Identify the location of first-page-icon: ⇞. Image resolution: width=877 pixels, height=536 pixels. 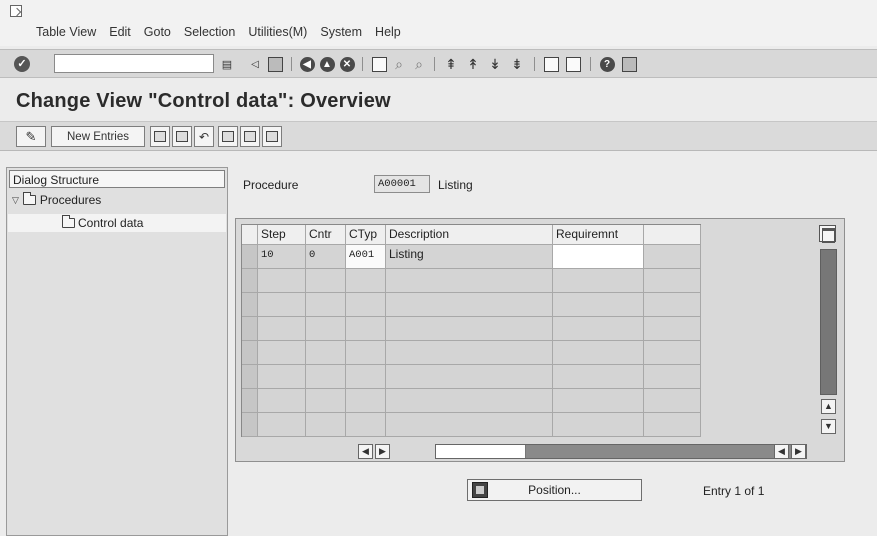
(451, 64).